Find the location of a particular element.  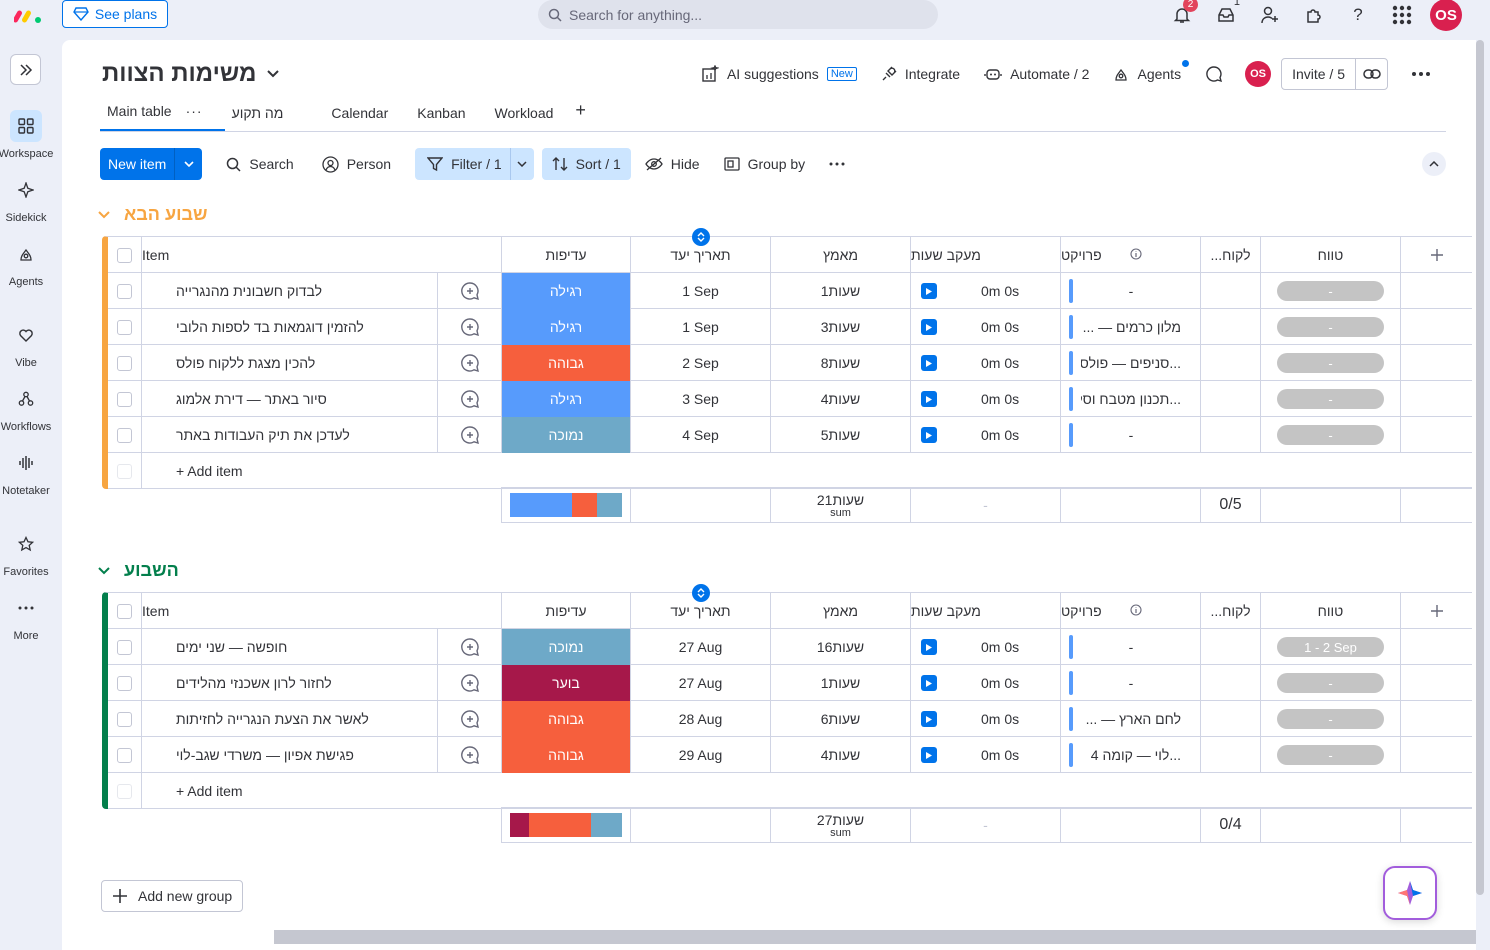

tab-options-icon: ··· is located at coordinates (194, 111).